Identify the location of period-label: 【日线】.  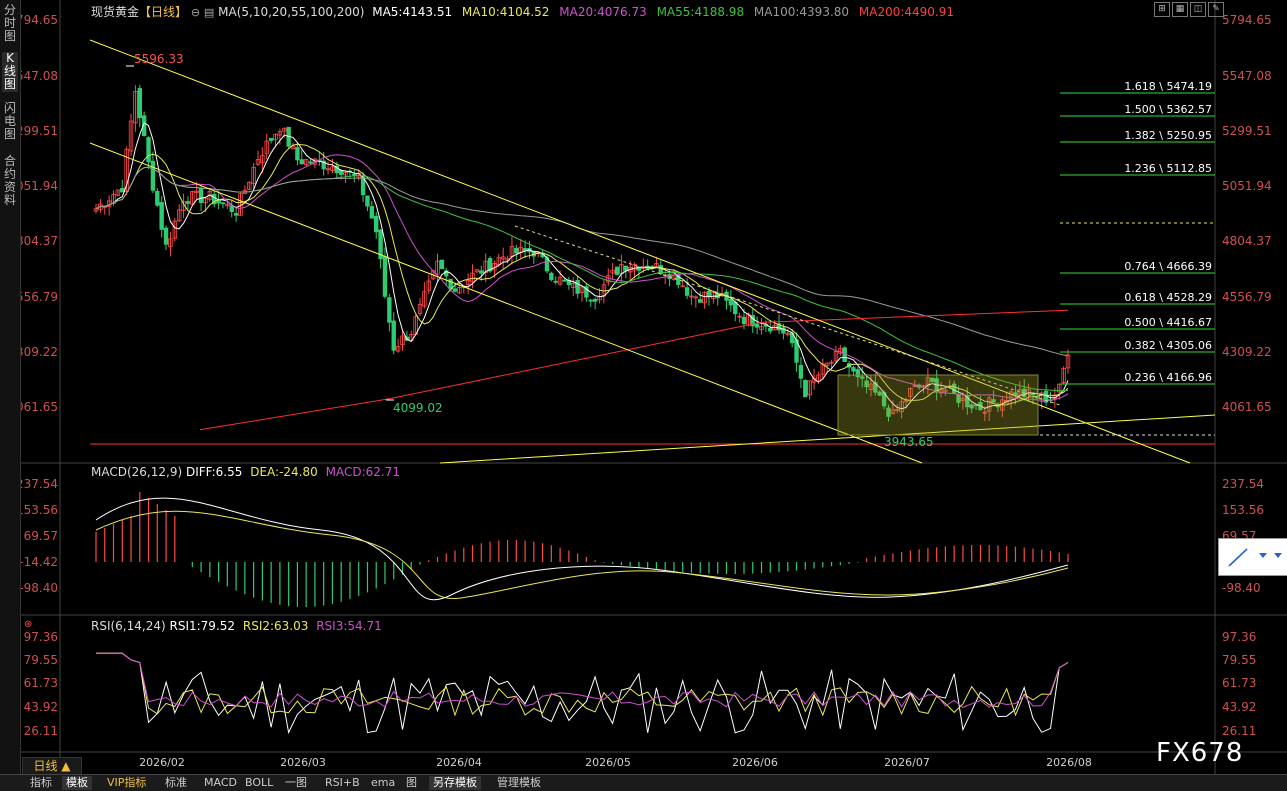
(163, 12).